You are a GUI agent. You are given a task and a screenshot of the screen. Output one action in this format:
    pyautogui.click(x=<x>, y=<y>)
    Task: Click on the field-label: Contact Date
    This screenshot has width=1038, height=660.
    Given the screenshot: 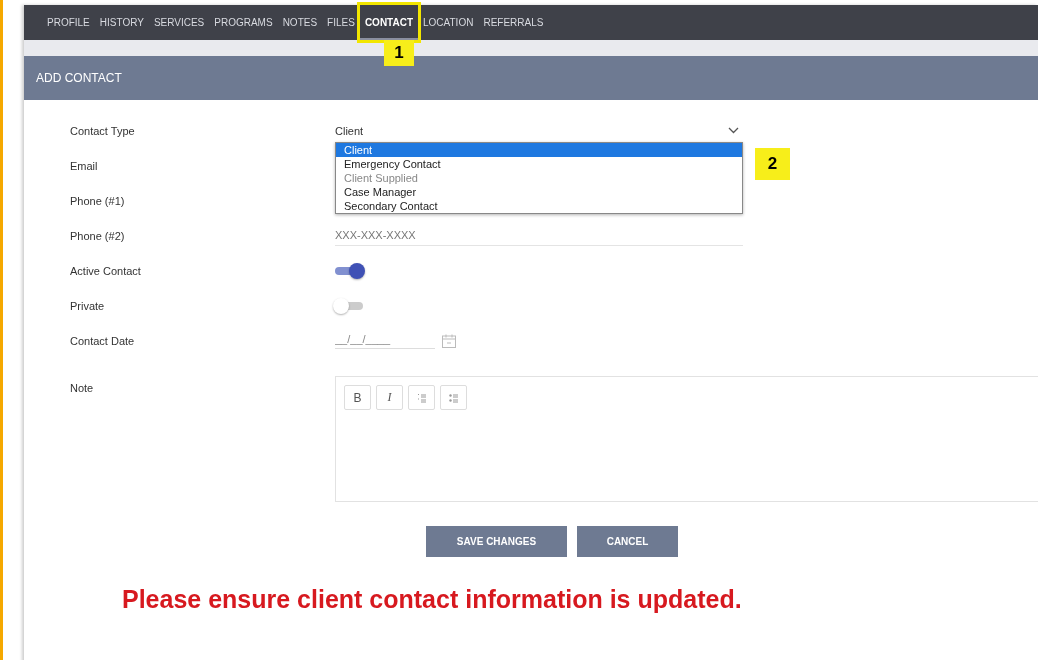 What is the action you would take?
    pyautogui.click(x=103, y=340)
    